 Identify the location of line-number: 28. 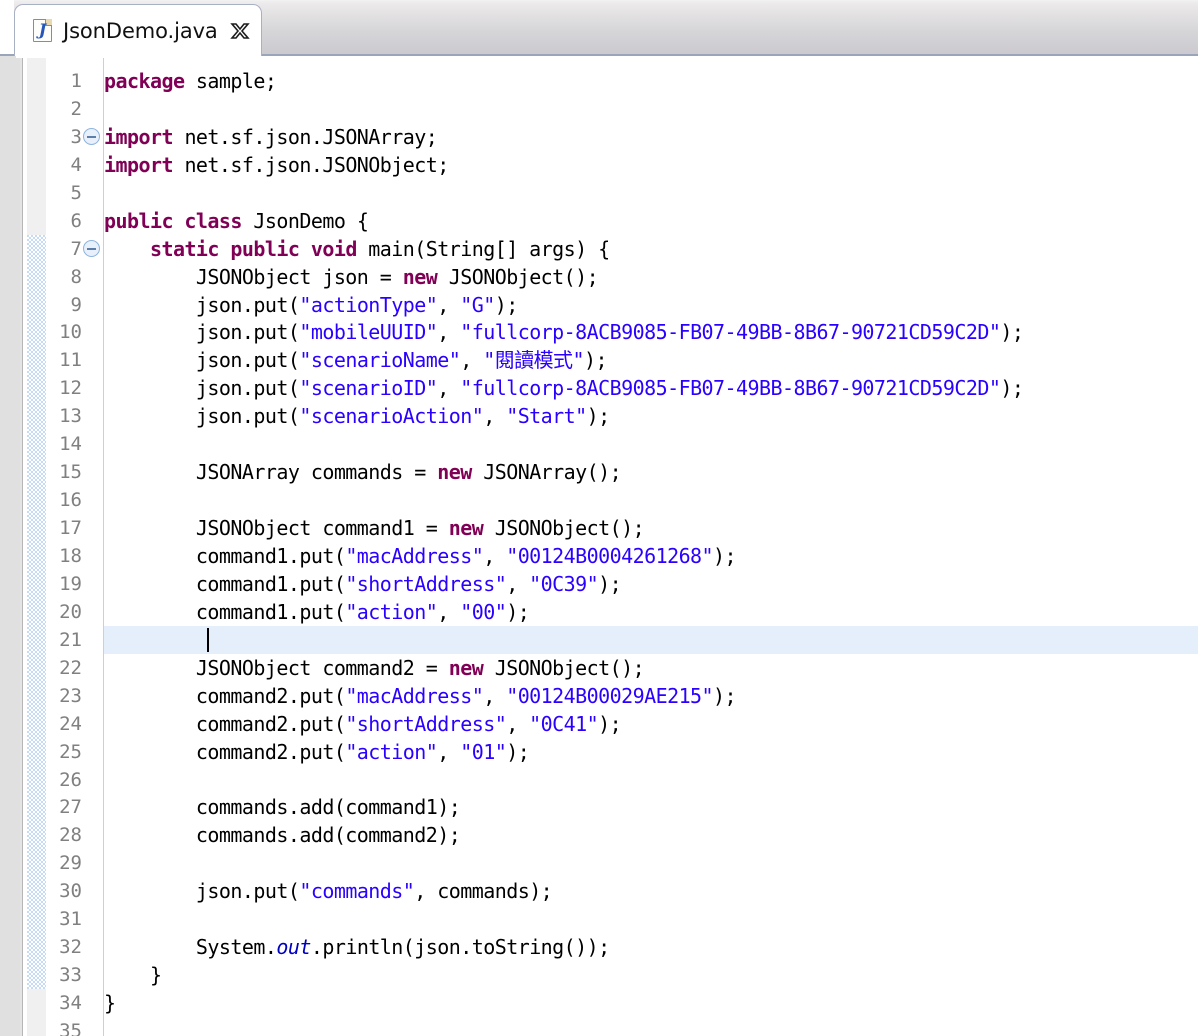
(70, 835).